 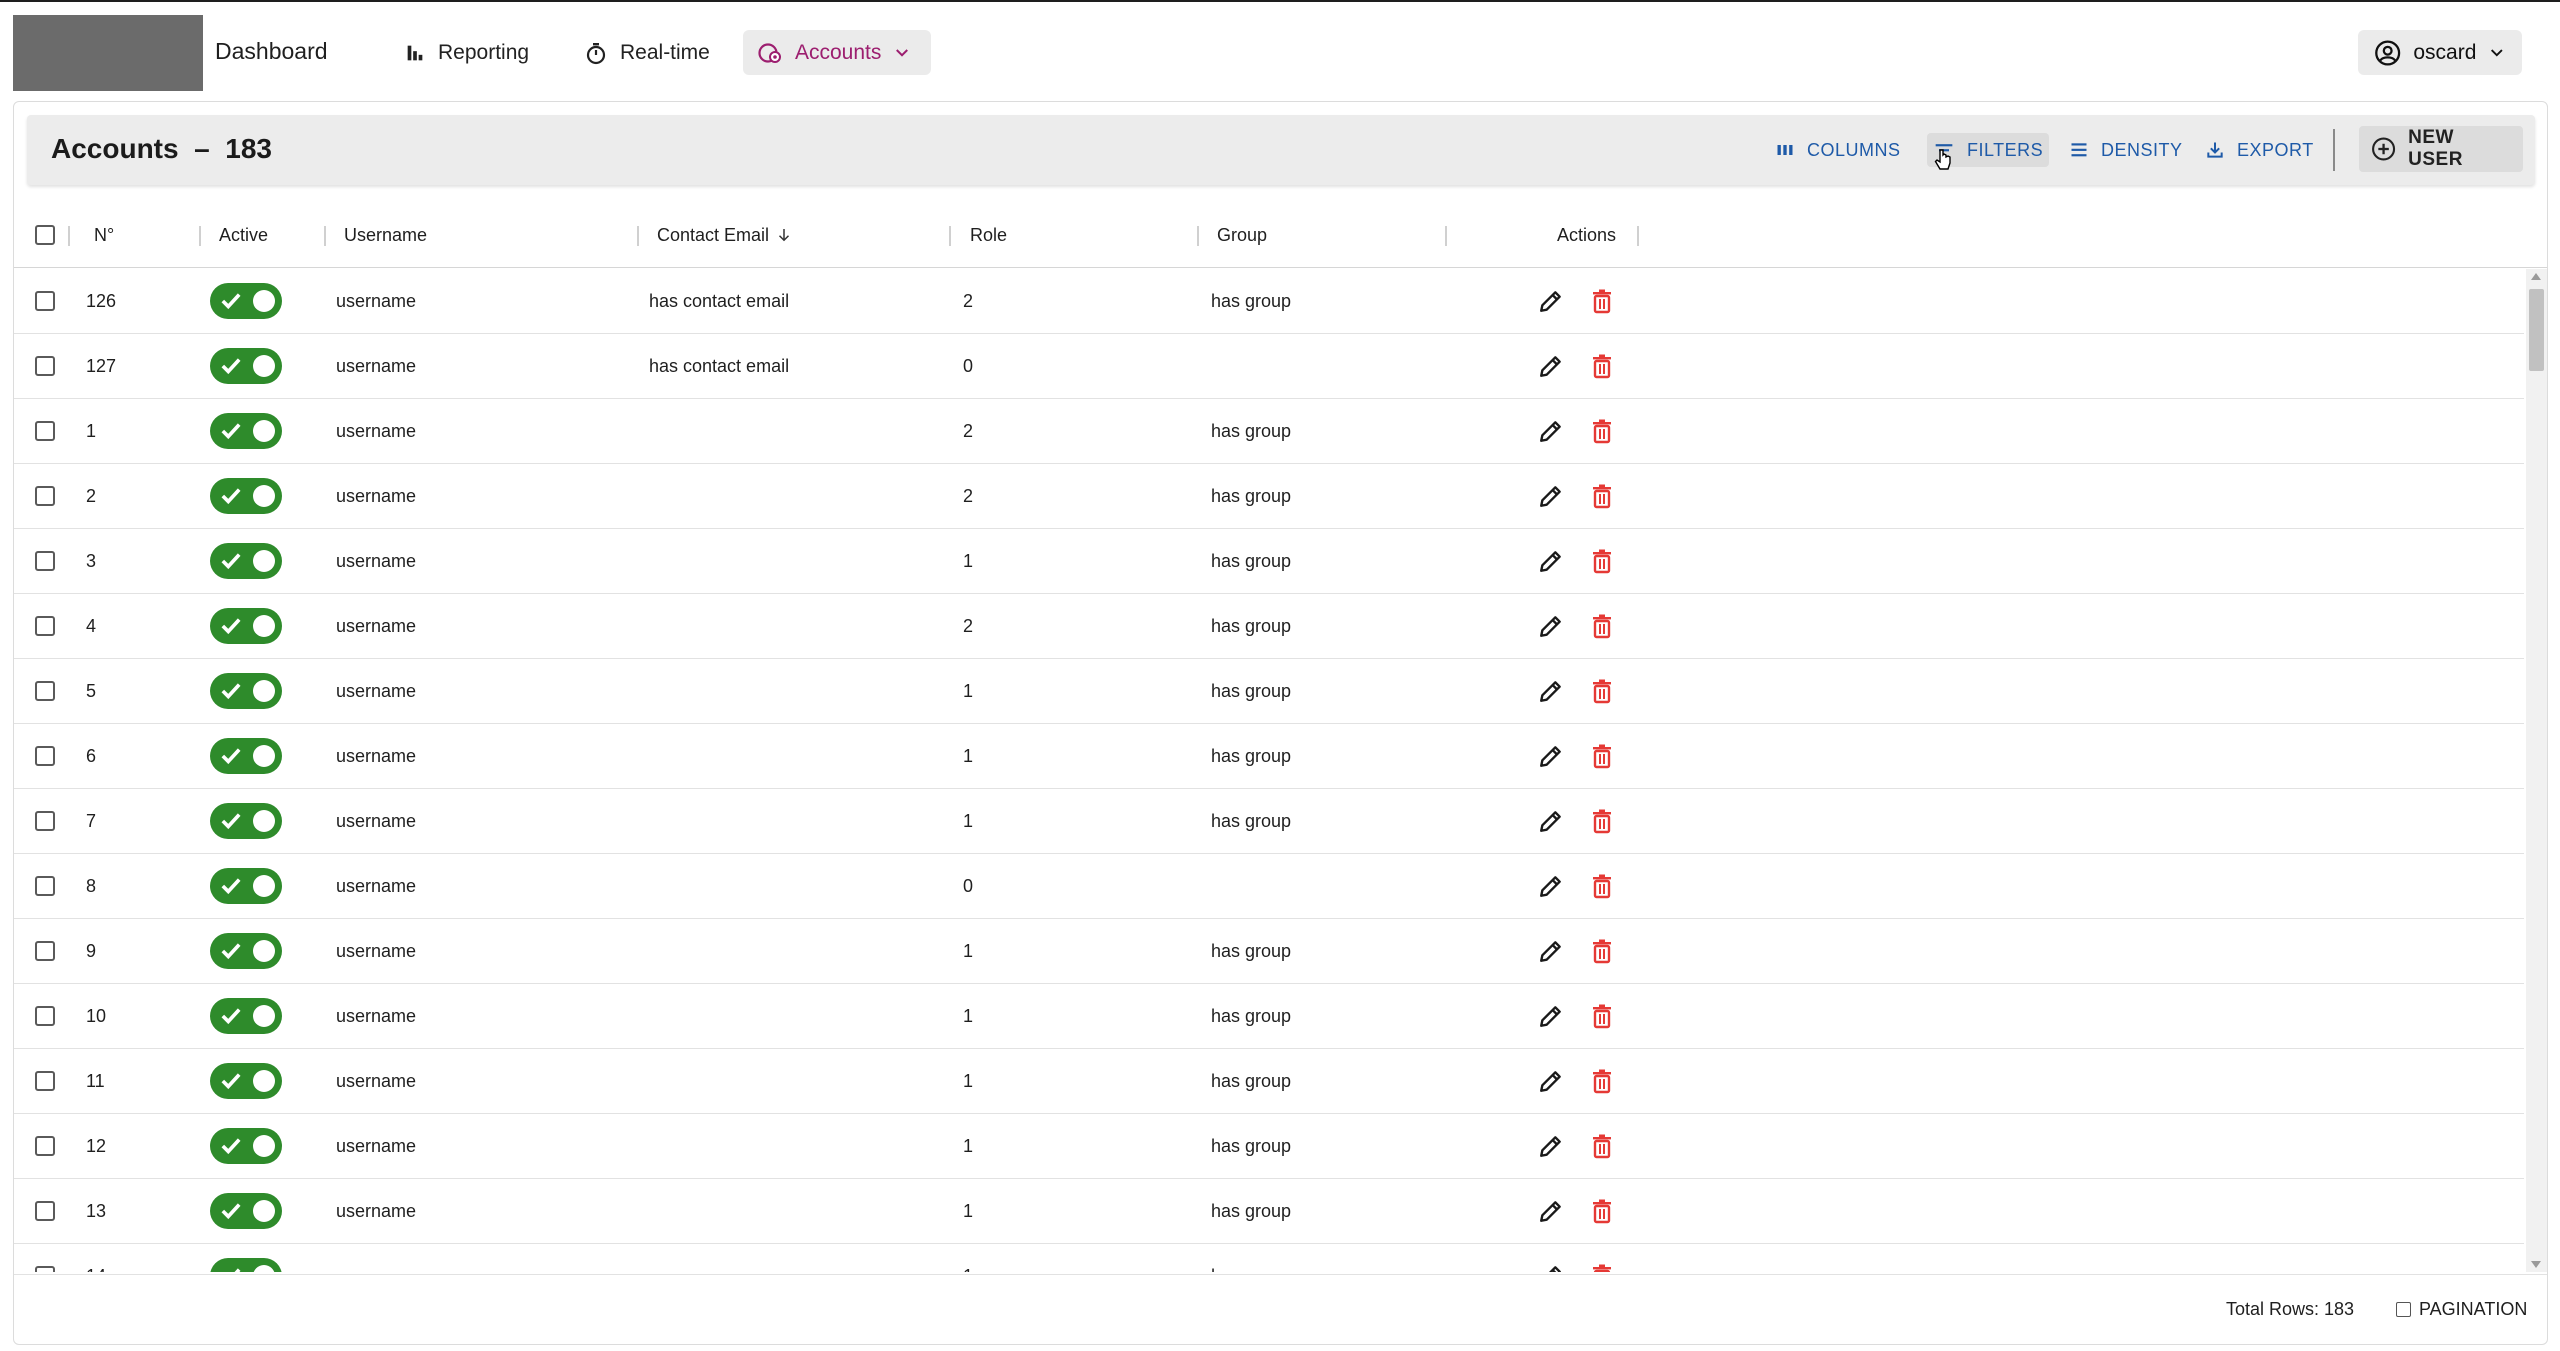 What do you see at coordinates (1269, 756) in the screenshot?
I see `table-row: 6 username 1 has group` at bounding box center [1269, 756].